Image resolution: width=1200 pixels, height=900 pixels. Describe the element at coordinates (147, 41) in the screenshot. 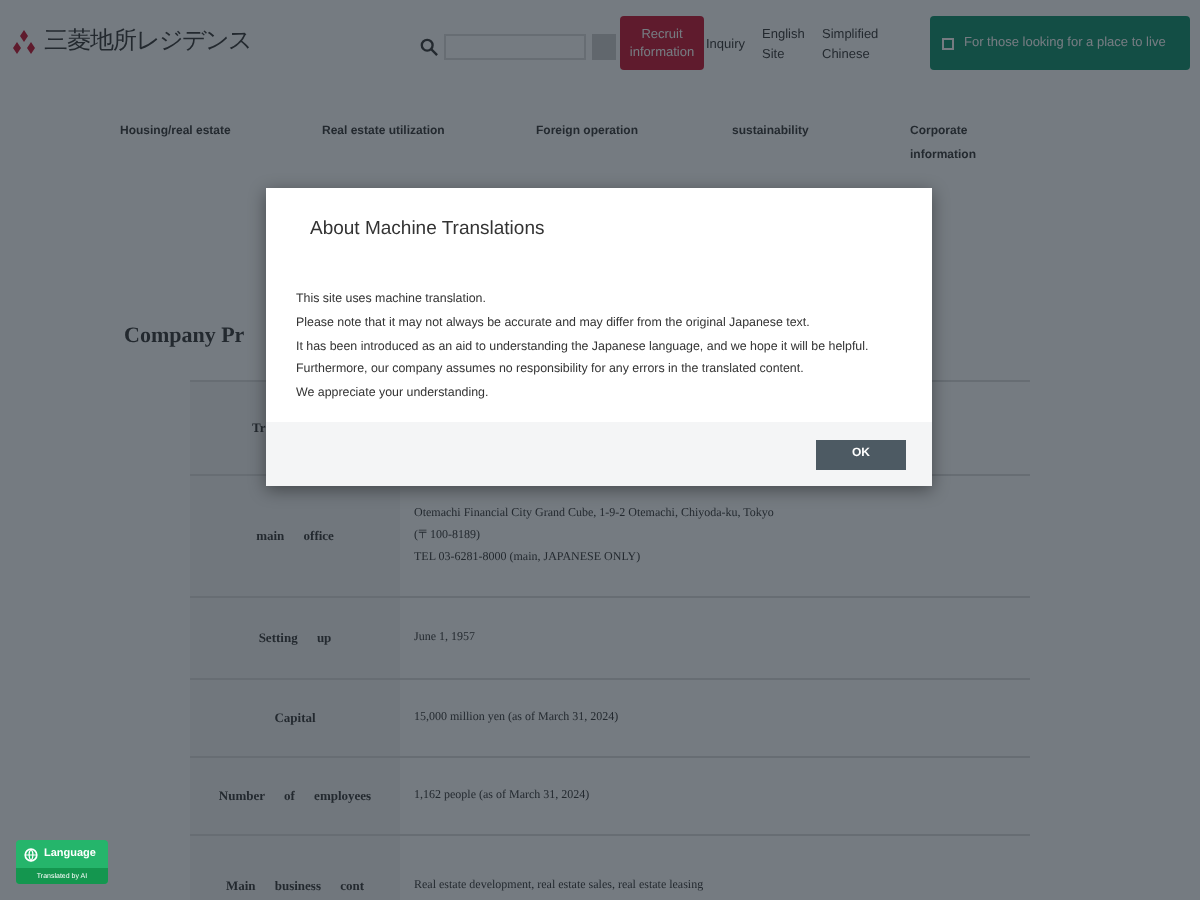

I see `logo-text: 三菱地所レジデンス` at that location.